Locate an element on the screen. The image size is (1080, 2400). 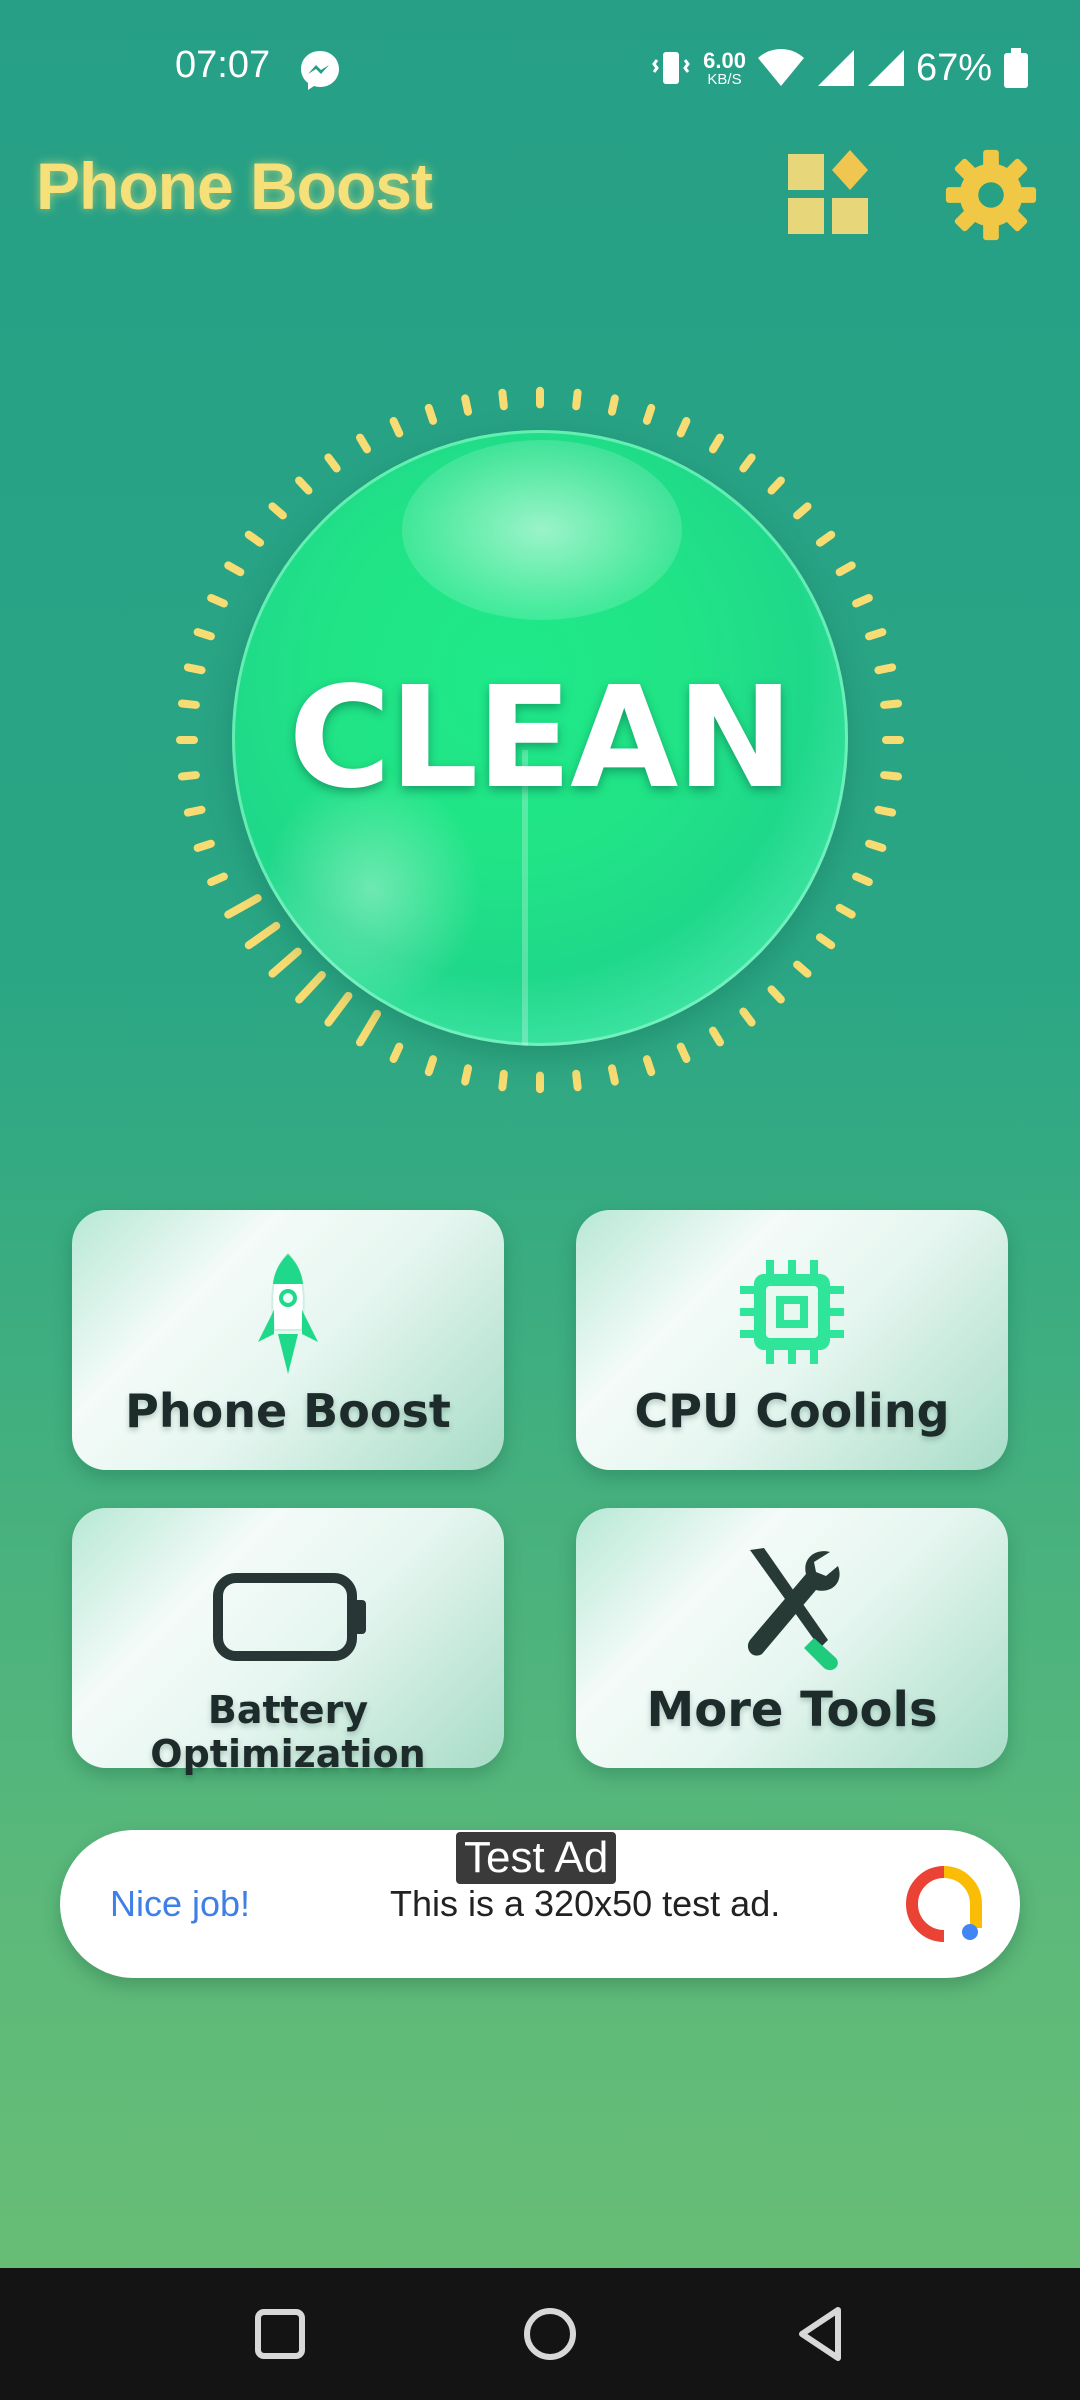
speed-unit: KB/S is located at coordinates (724, 79).